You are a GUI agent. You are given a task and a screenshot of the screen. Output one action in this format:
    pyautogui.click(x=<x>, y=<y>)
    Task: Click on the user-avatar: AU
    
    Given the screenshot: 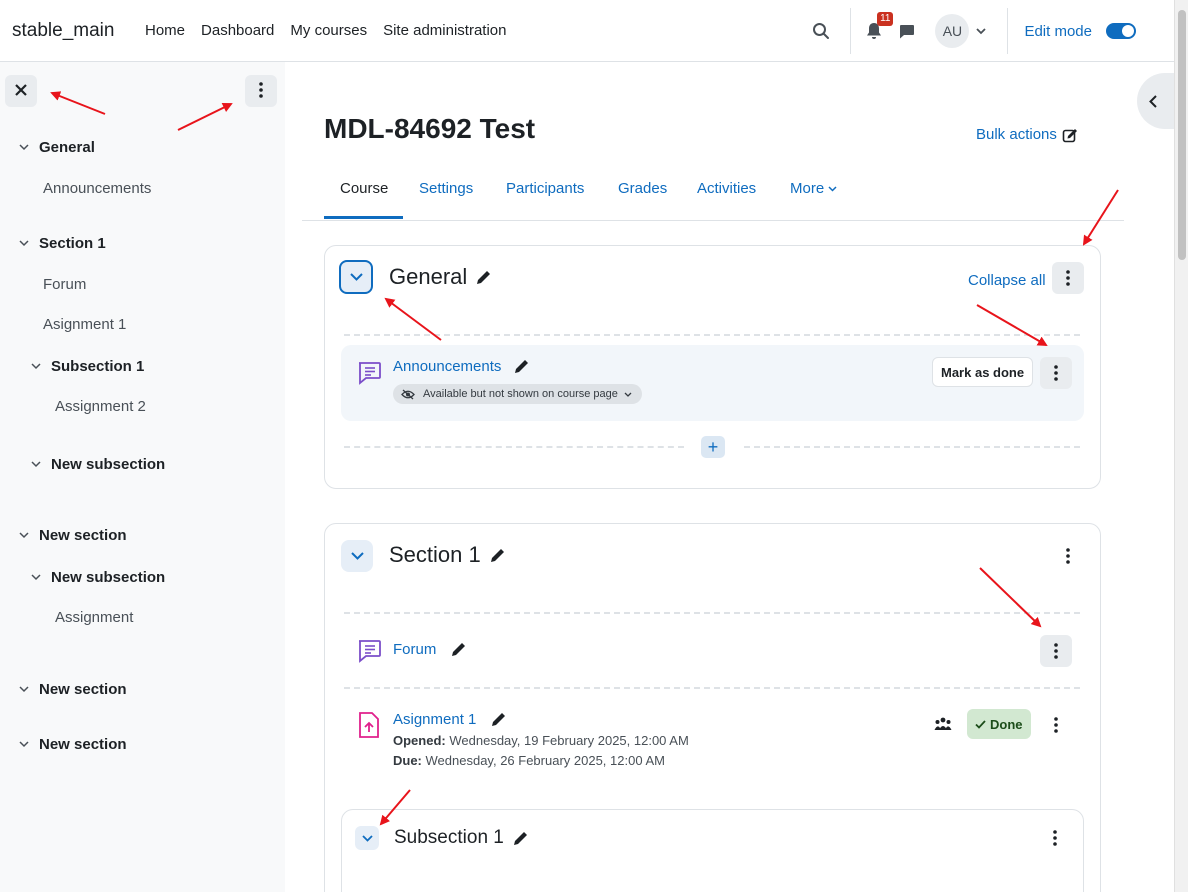 What is the action you would take?
    pyautogui.click(x=952, y=31)
    